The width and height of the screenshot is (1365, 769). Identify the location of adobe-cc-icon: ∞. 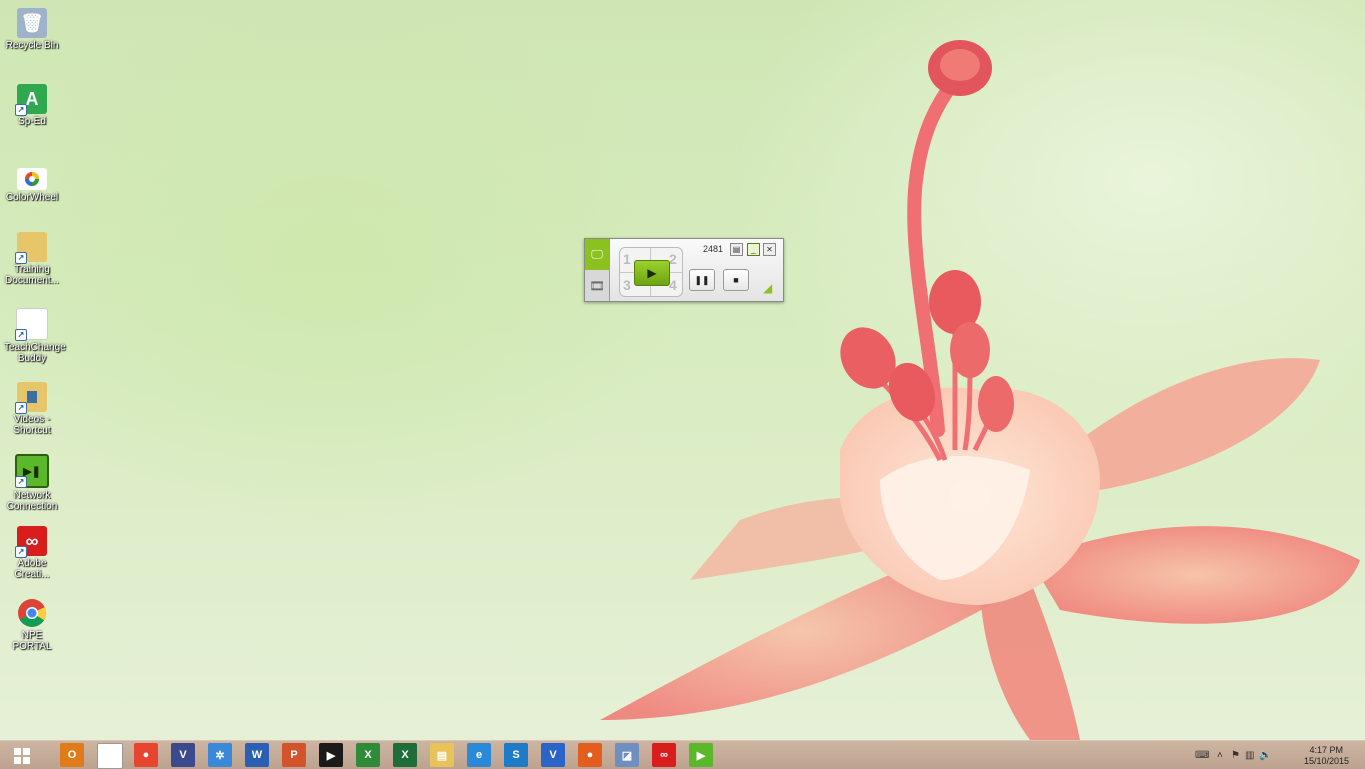
(664, 755).